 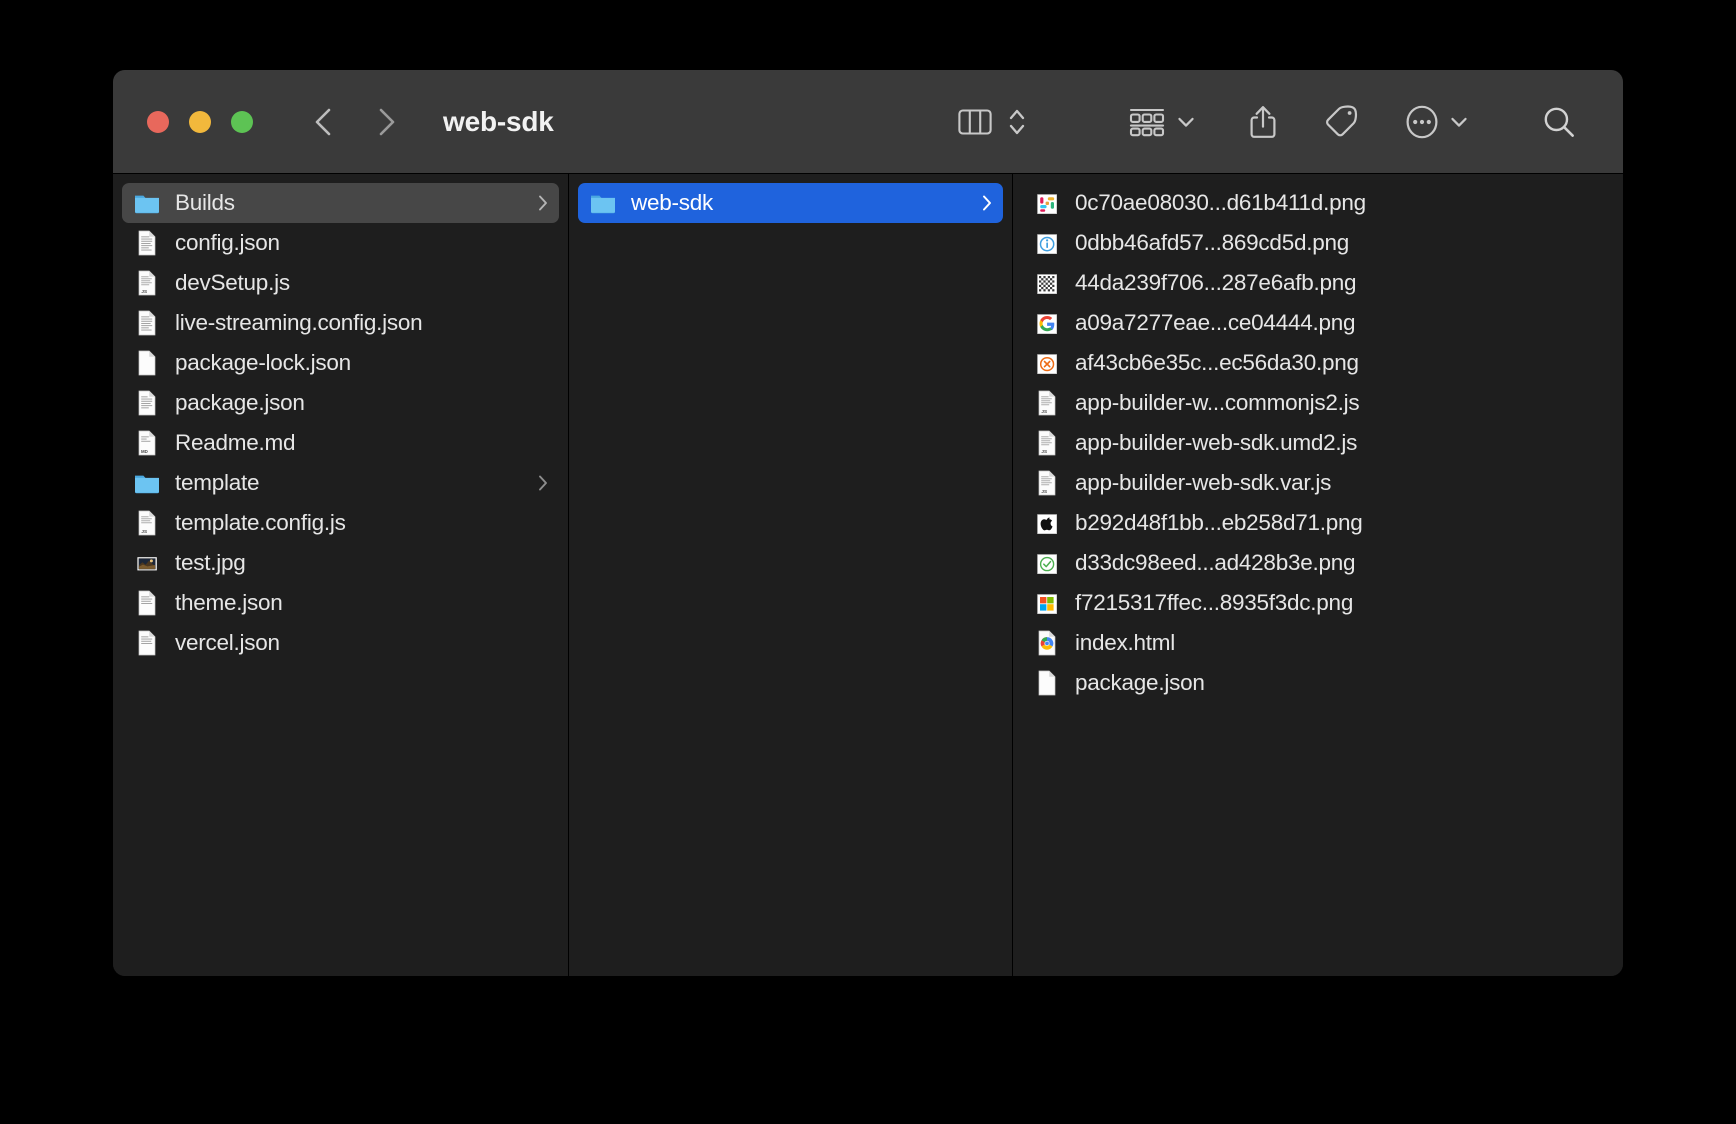 I want to click on info-png-icon, so click(x=1047, y=243).